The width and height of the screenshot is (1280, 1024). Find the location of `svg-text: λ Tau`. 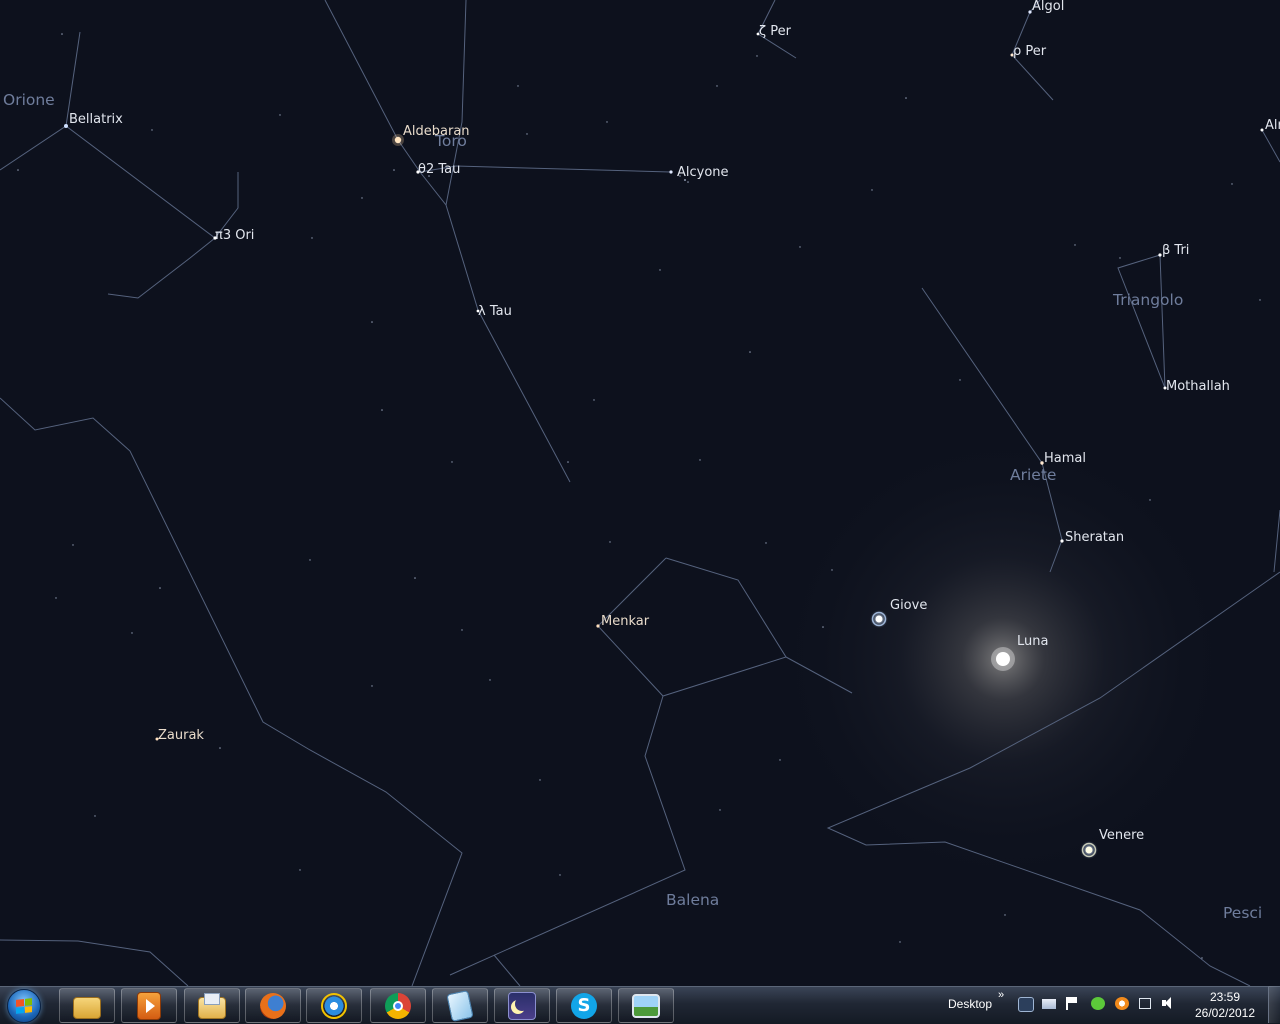

svg-text: λ Tau is located at coordinates (495, 311).